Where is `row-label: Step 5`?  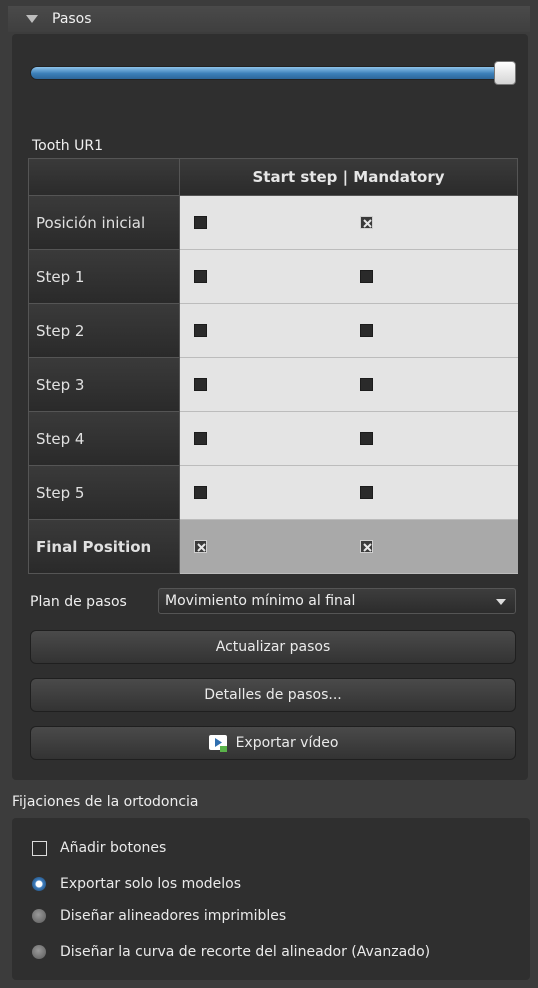
row-label: Step 5 is located at coordinates (104, 493).